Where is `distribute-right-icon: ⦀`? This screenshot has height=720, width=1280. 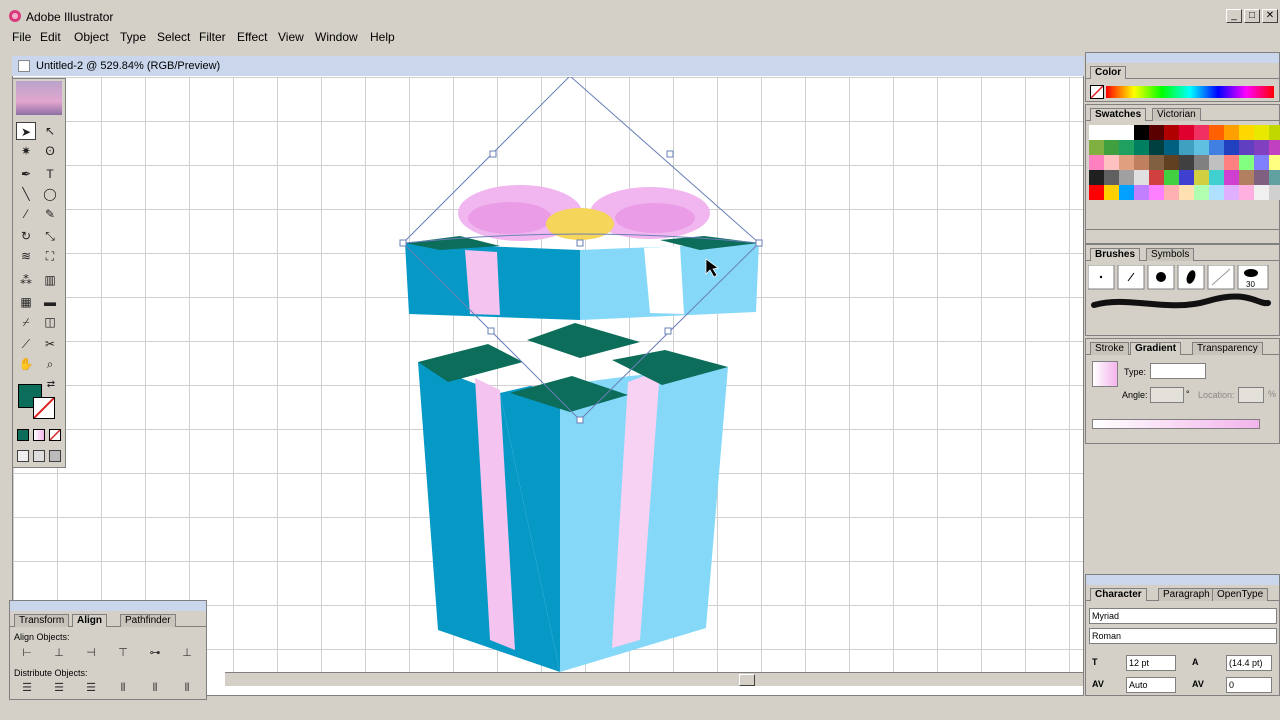 distribute-right-icon: ⦀ is located at coordinates (187, 688).